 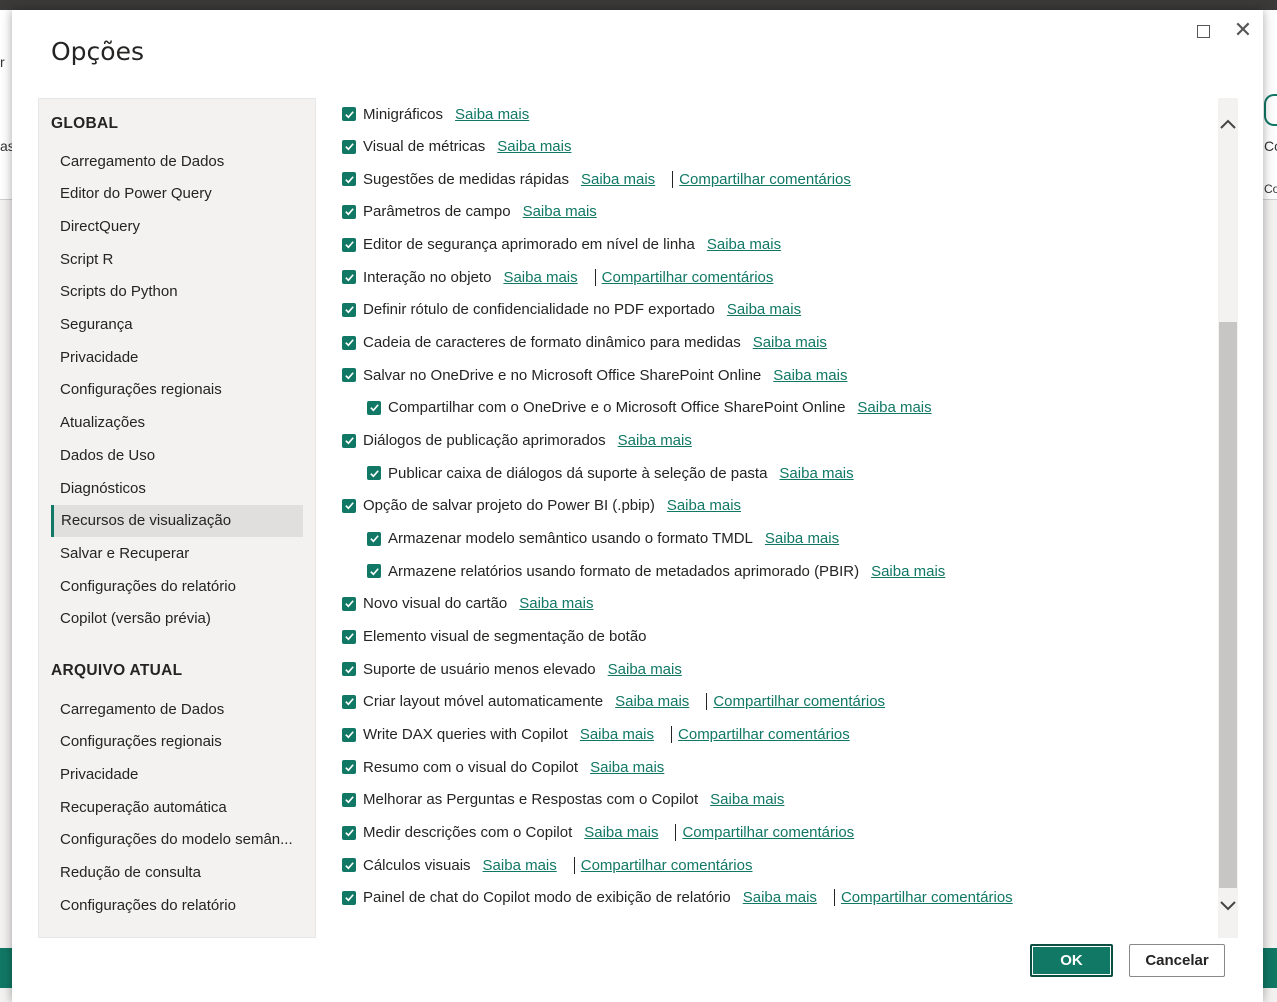 What do you see at coordinates (177, 774) in the screenshot?
I see `sidebar-item-current-file: Privacidade` at bounding box center [177, 774].